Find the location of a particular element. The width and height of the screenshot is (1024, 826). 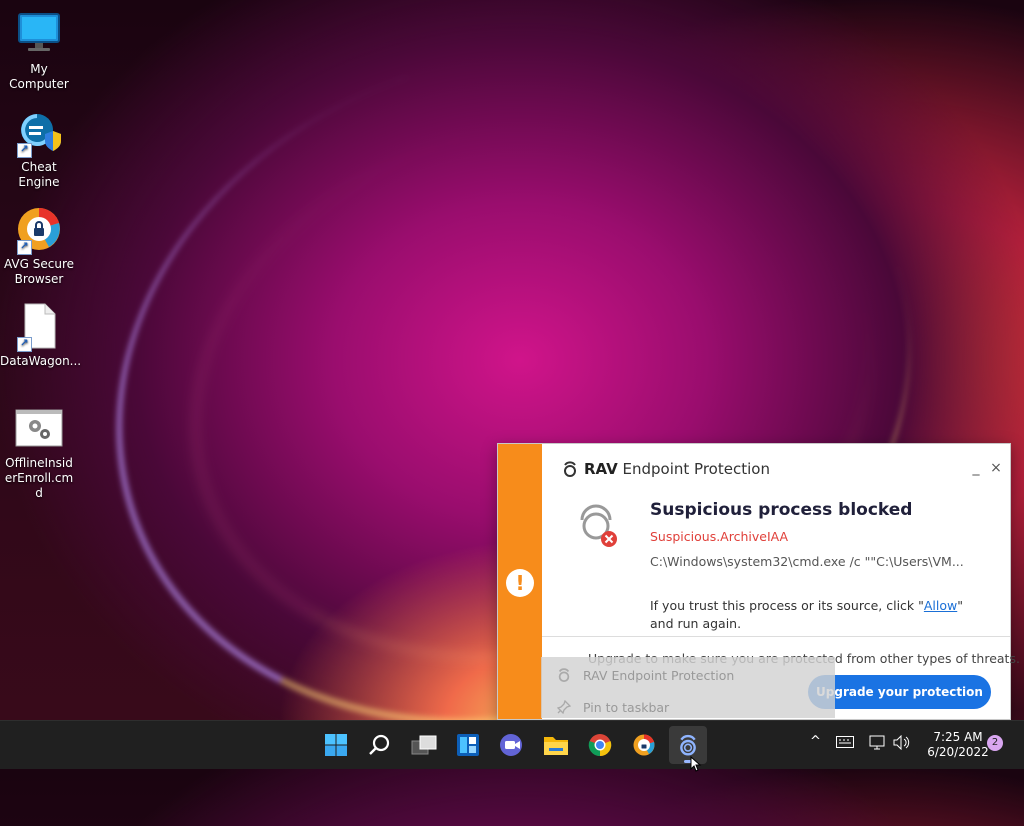

teams-chat-icon is located at coordinates (511, 745).